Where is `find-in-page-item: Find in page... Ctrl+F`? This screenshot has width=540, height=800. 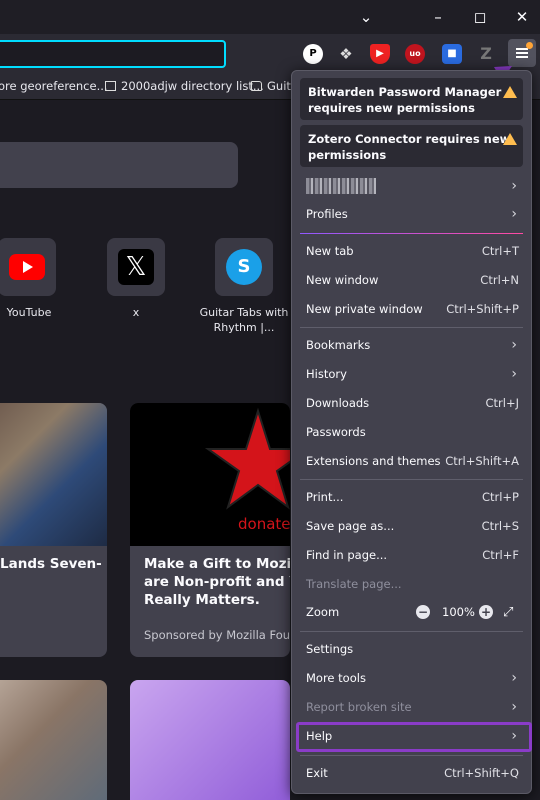
find-in-page-item: Find in page... Ctrl+F is located at coordinates (411, 555).